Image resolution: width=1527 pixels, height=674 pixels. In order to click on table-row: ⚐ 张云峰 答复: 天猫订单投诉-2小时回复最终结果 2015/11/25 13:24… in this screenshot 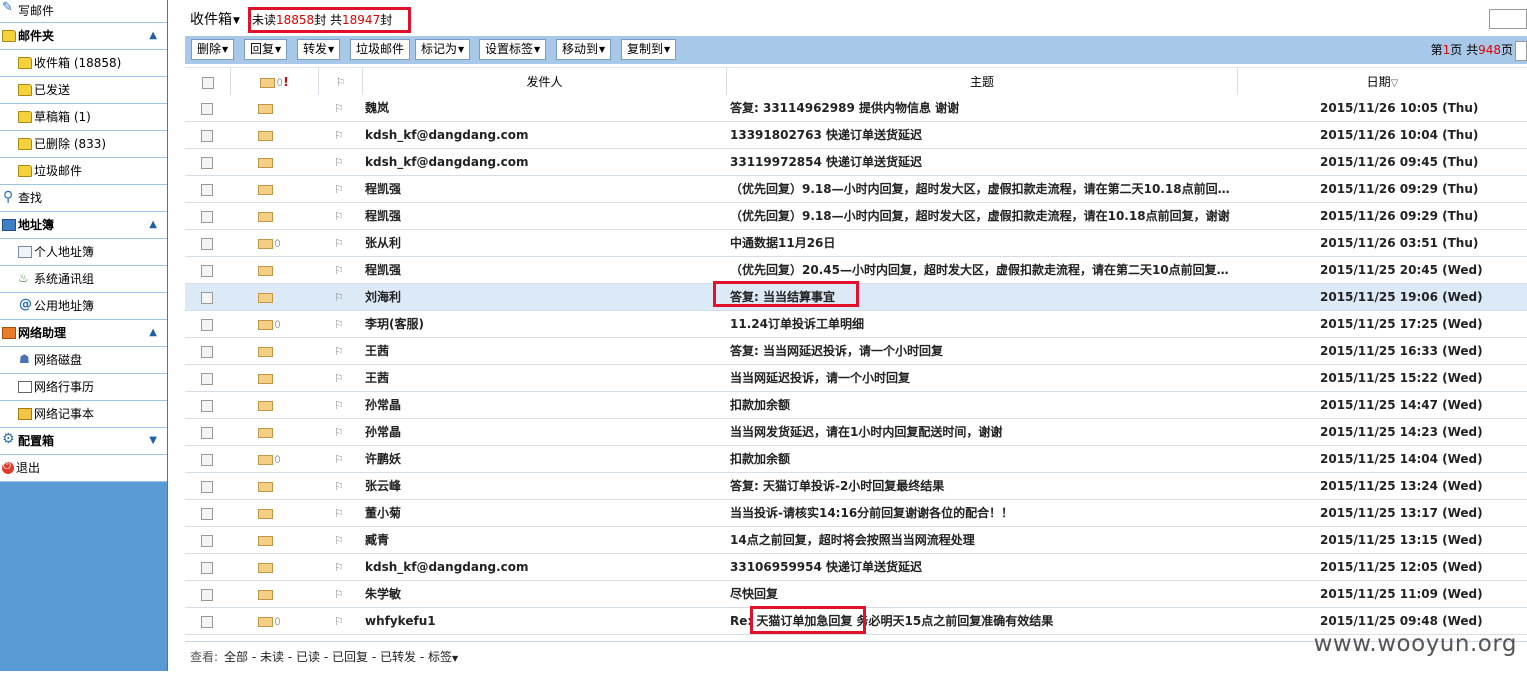, I will do `click(856, 486)`.